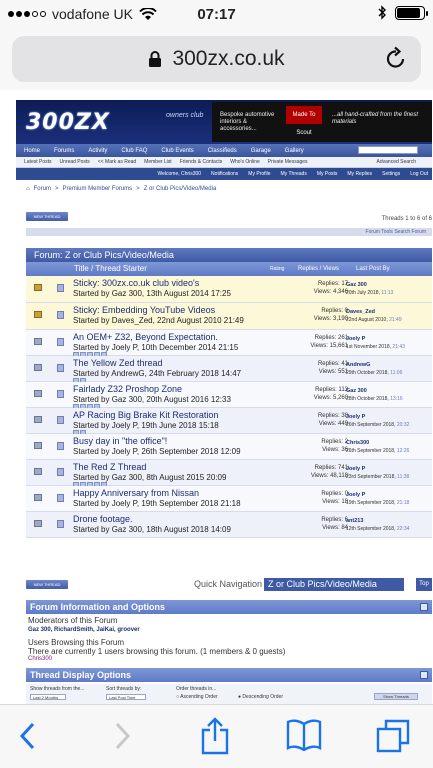 The width and height of the screenshot is (433, 768). What do you see at coordinates (136, 283) in the screenshot?
I see `thread-title: Sticky: 300zx.co.uk club video's` at bounding box center [136, 283].